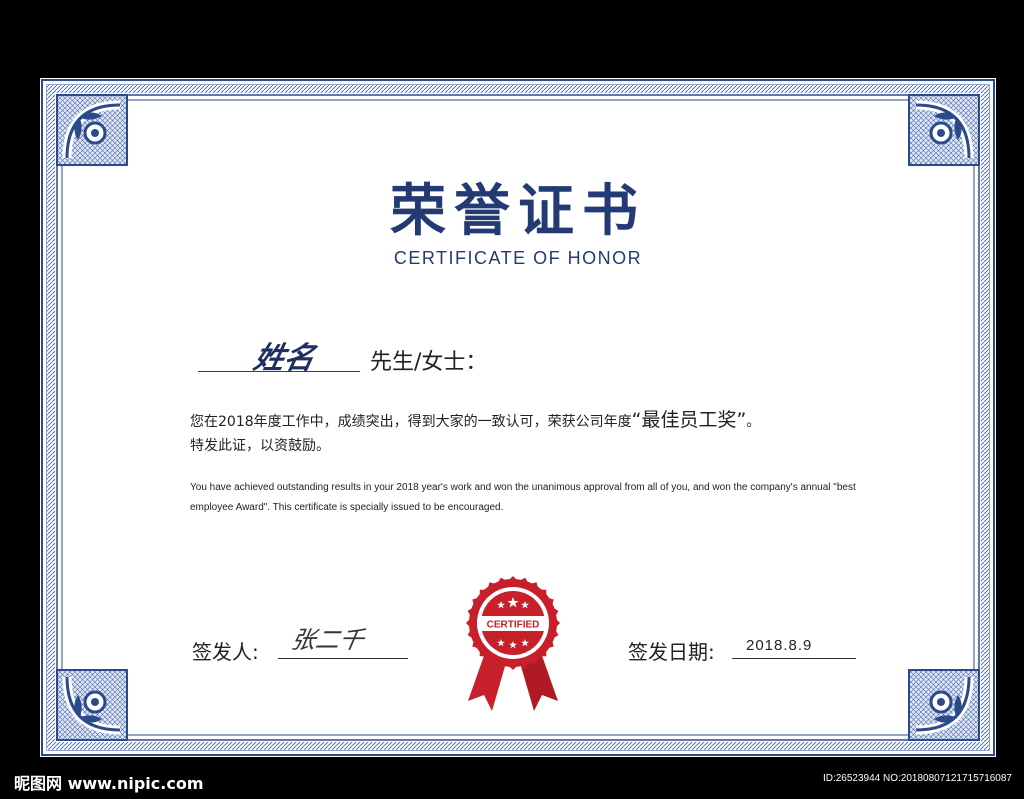 Image resolution: width=1024 pixels, height=799 pixels. What do you see at coordinates (279, 371) in the screenshot?
I see `recipient-name-underline` at bounding box center [279, 371].